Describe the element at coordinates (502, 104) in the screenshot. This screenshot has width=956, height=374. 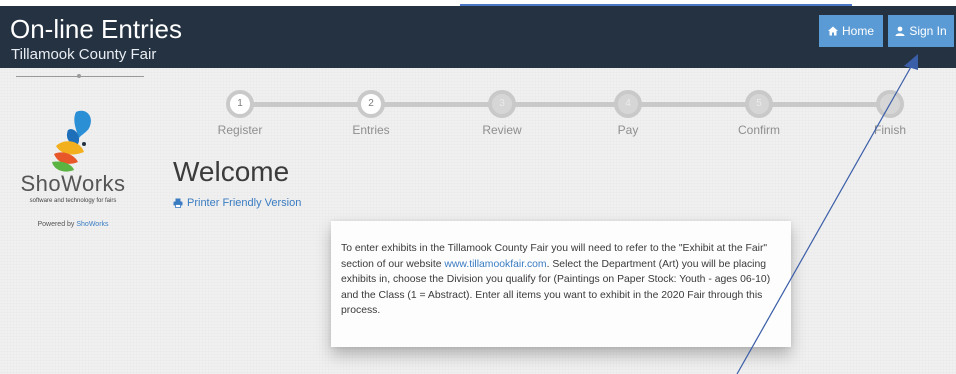
I see `step-circle: 3` at that location.